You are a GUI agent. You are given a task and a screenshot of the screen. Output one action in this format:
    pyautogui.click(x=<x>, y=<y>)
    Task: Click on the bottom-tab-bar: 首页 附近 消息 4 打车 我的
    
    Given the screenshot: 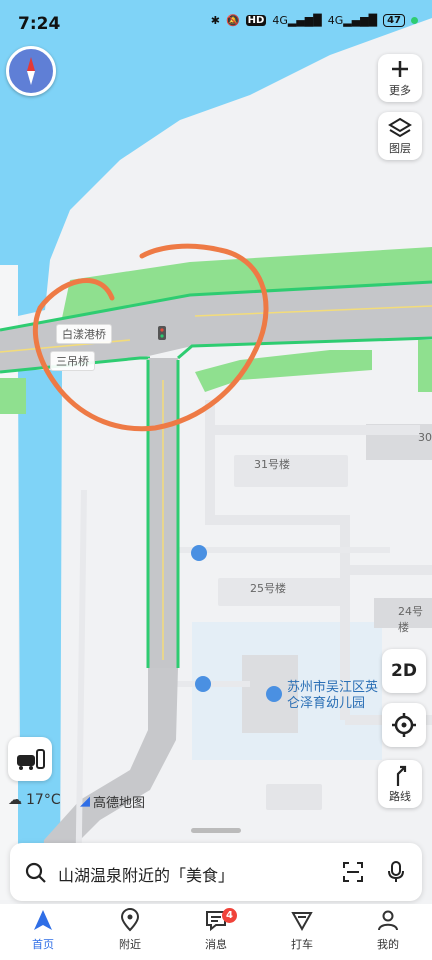 What is the action you would take?
    pyautogui.click(x=216, y=932)
    